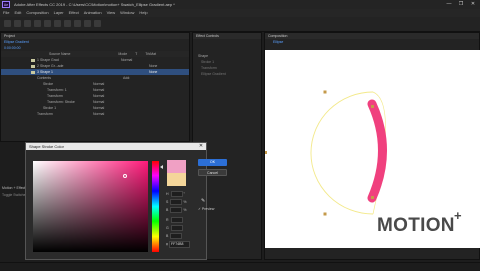 Image resolution: width=480 pixels, height=271 pixels. I want to click on footer-item: Motion + Effect, so click(13, 188).